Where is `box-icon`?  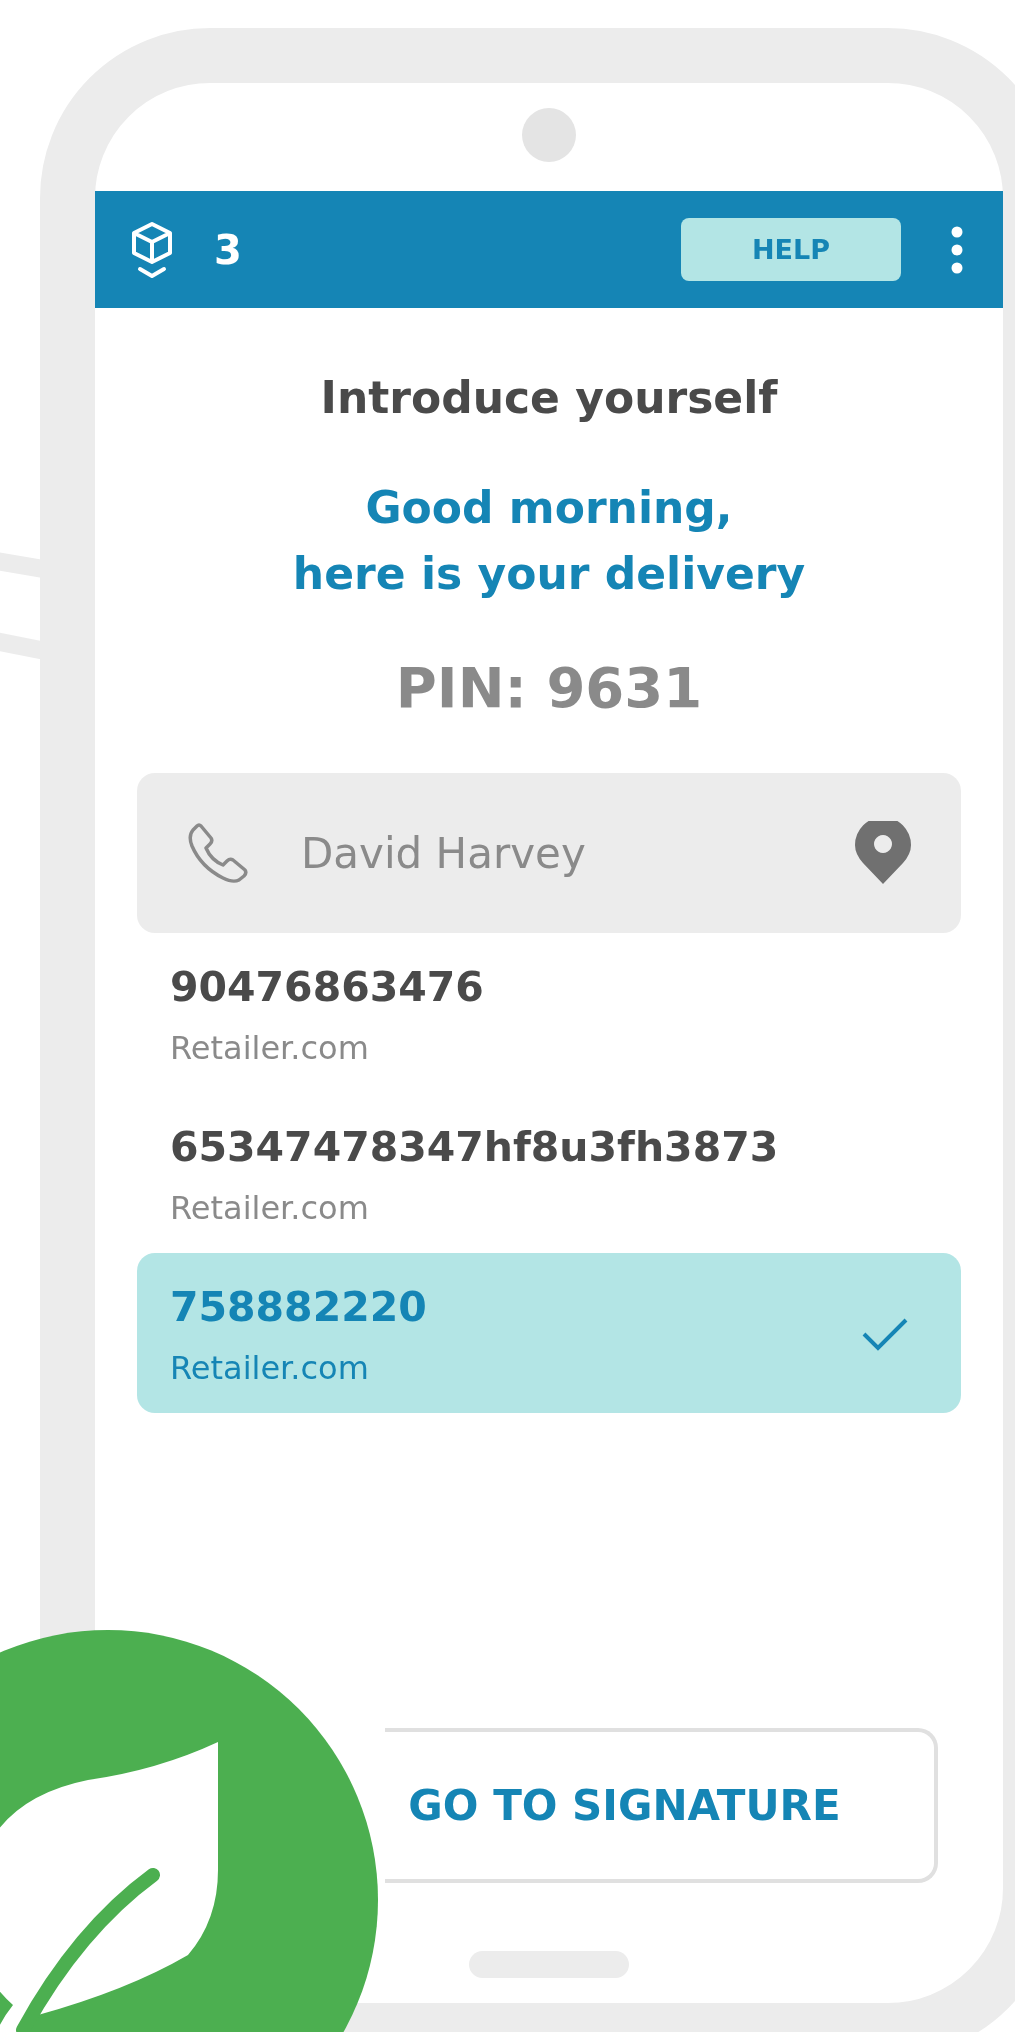 box-icon is located at coordinates (152, 249).